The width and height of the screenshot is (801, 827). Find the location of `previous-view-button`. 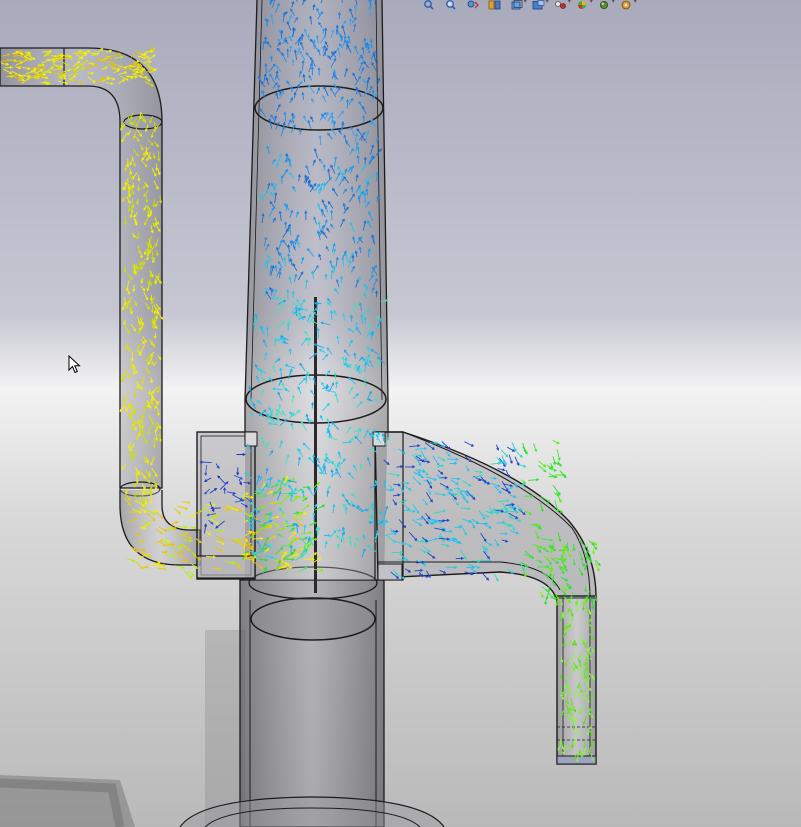

previous-view-button is located at coordinates (472, 5).